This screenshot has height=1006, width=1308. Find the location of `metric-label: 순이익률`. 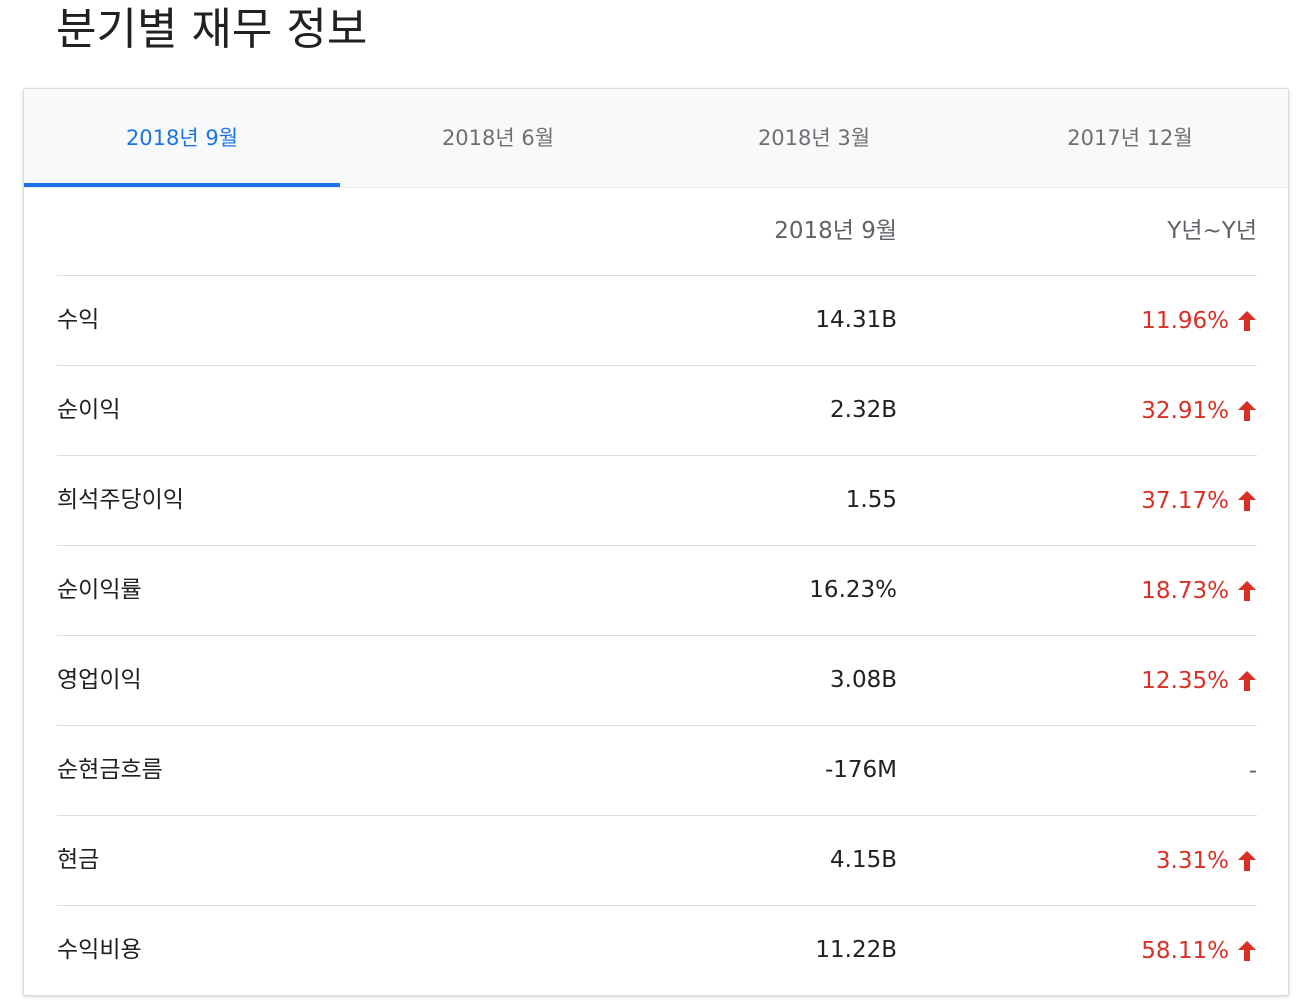

metric-label: 순이익률 is located at coordinates (99, 590).